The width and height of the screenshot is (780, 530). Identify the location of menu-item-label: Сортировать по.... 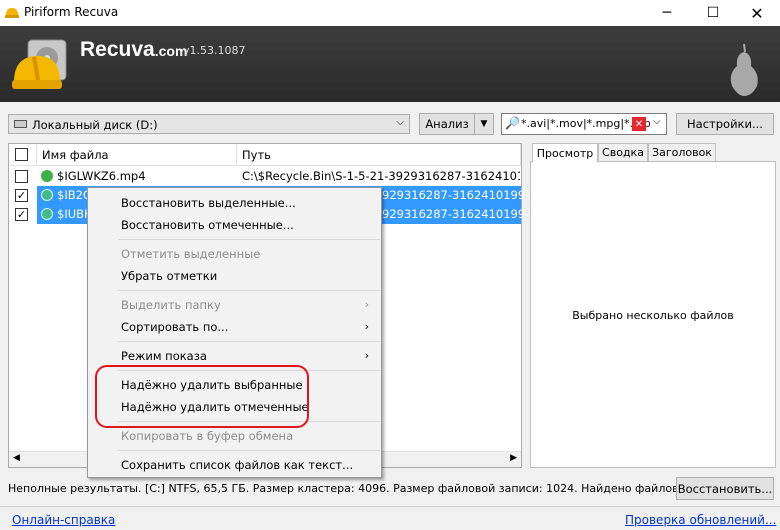
(175, 327).